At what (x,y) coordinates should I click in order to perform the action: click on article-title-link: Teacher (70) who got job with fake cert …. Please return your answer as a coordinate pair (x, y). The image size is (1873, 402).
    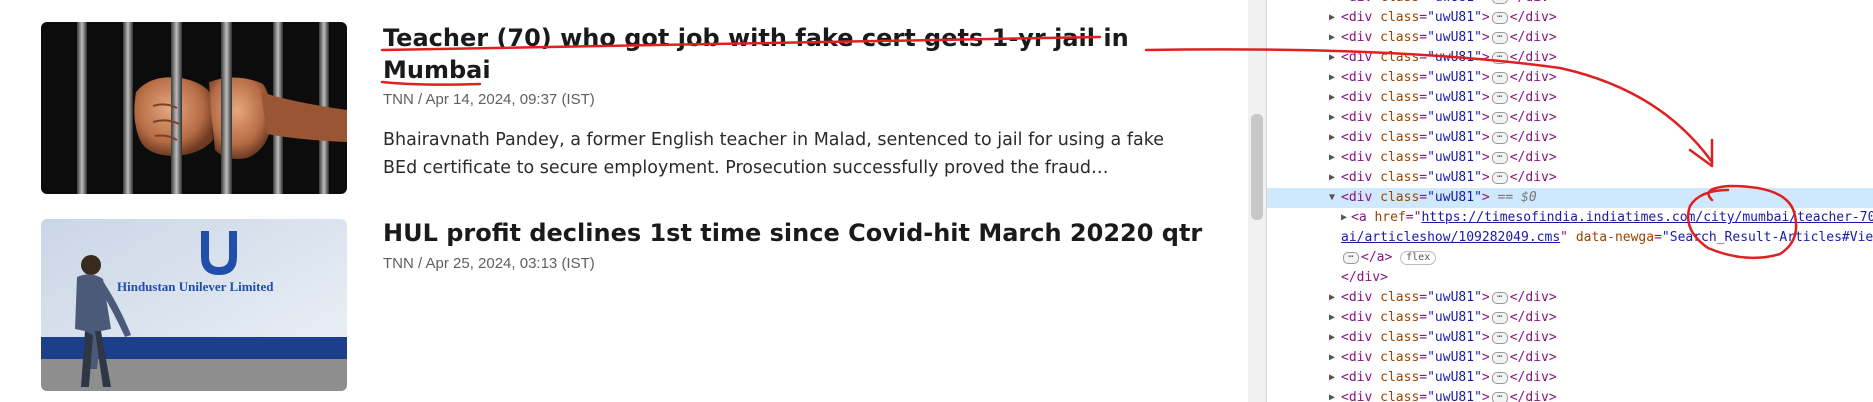
    Looking at the image, I should click on (803, 54).